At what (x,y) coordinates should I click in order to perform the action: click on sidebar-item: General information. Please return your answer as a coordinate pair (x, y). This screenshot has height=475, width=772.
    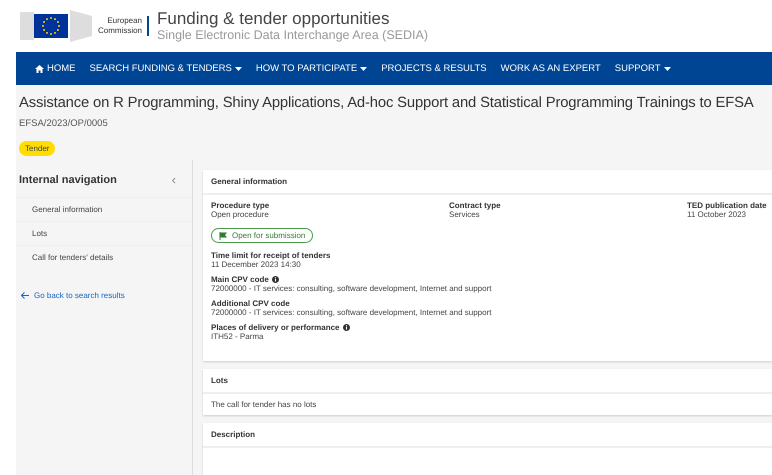
    Looking at the image, I should click on (104, 209).